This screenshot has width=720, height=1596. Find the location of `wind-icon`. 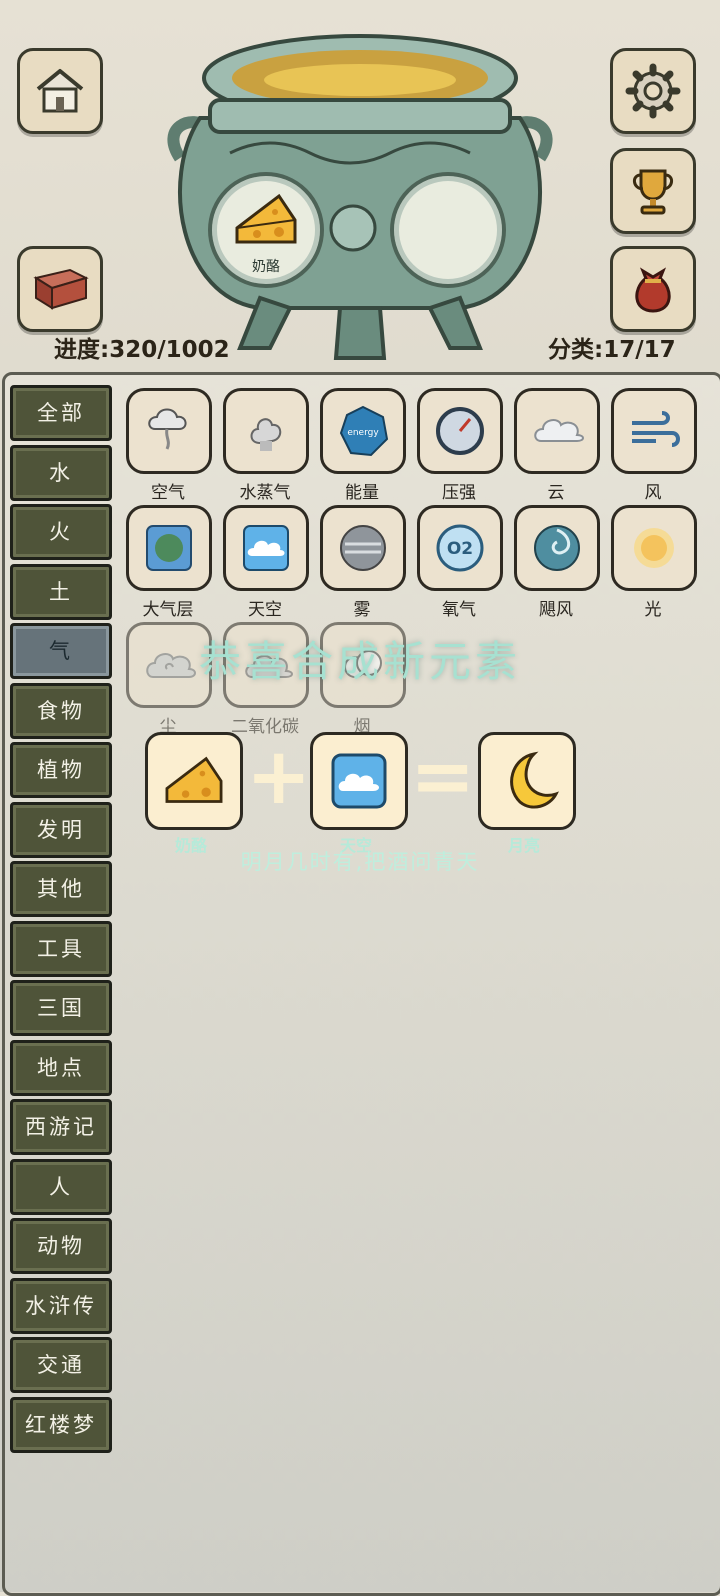

wind-icon is located at coordinates (656, 429).